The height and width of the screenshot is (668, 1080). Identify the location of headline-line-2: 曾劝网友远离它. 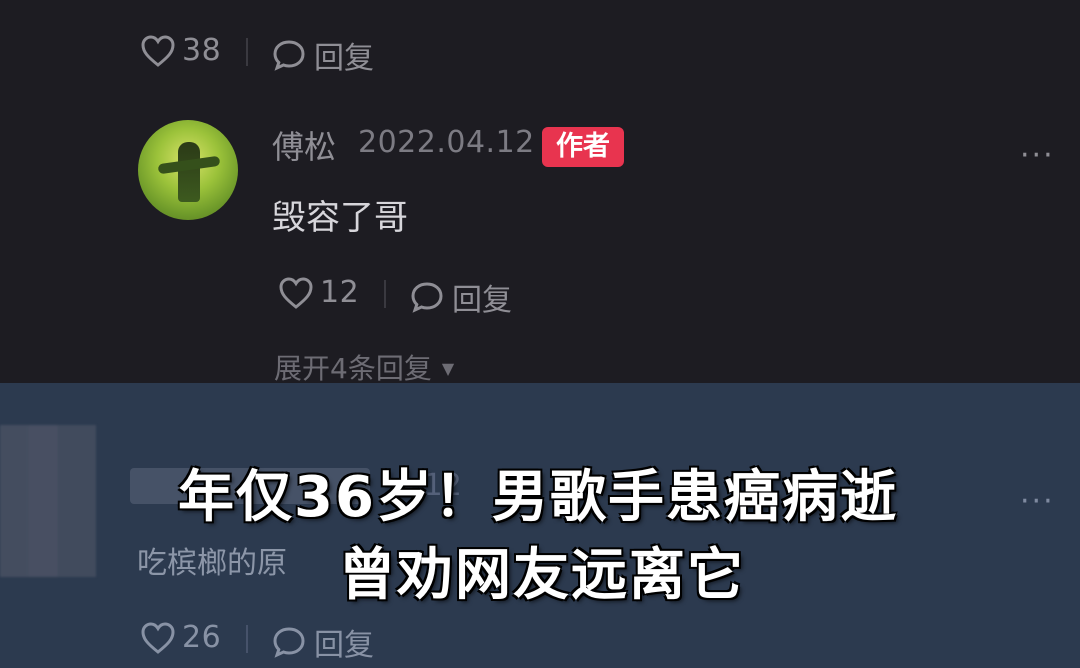
(542, 575).